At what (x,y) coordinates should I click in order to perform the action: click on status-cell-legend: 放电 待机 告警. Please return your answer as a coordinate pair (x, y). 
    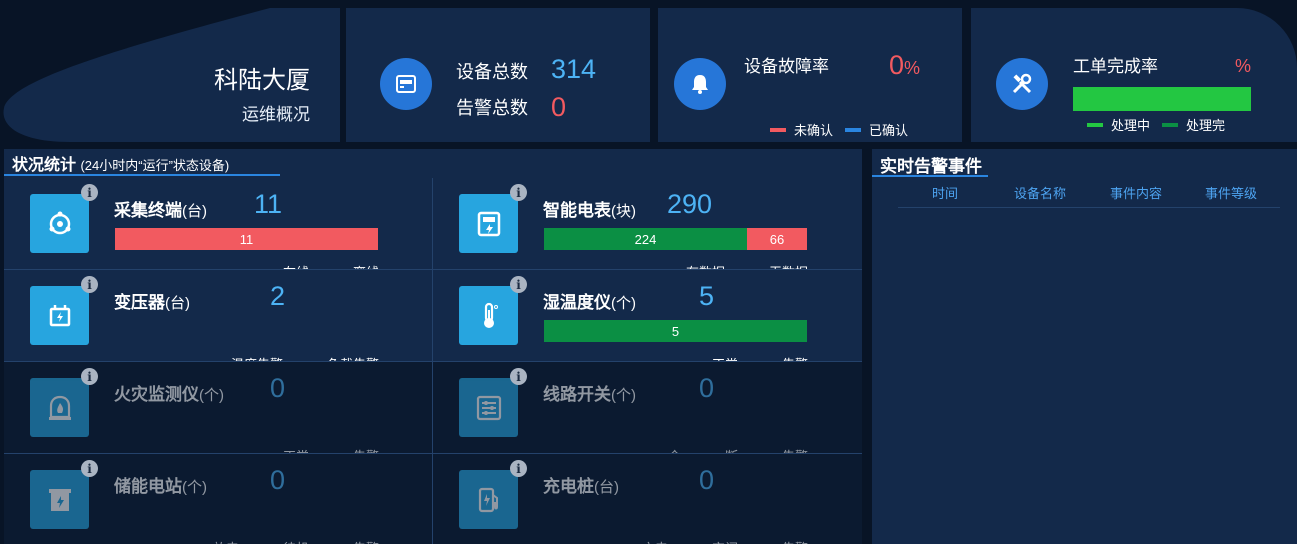
    Looking at the image, I should click on (274, 541).